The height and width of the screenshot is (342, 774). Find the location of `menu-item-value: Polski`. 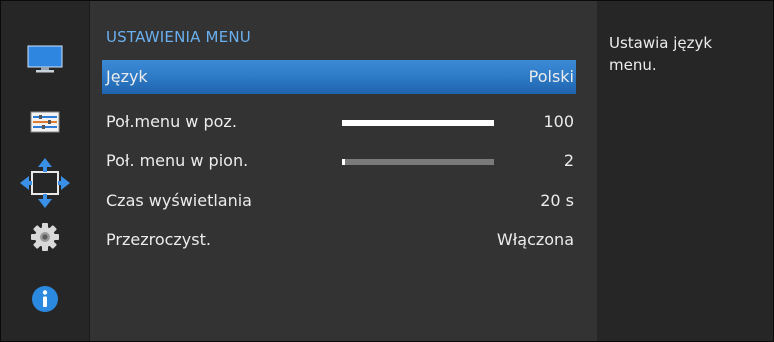

menu-item-value: Polski is located at coordinates (551, 76).